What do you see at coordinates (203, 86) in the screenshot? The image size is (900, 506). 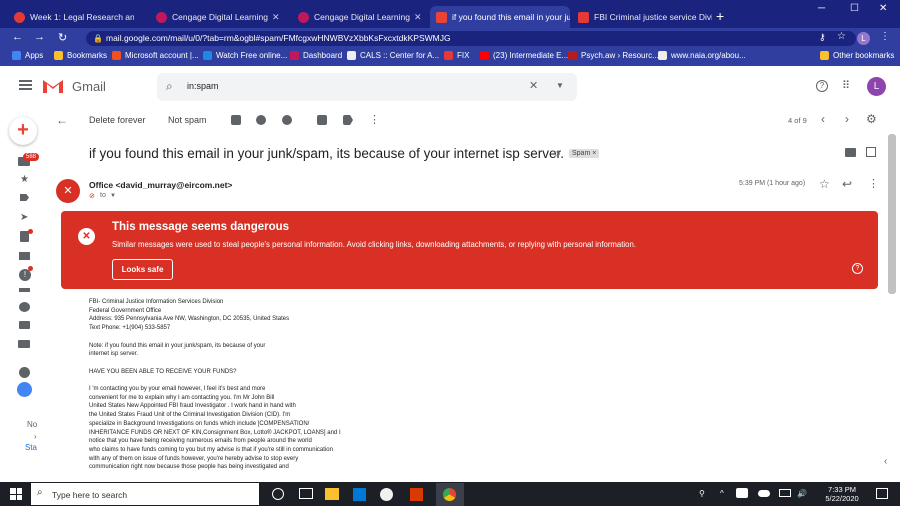 I see `search-input: in:spam` at bounding box center [203, 86].